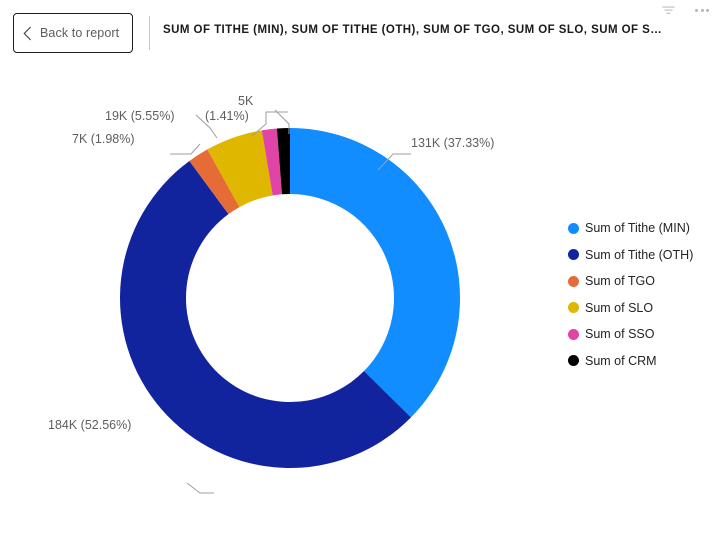 This screenshot has height=540, width=720. I want to click on toolbar-actions, so click(685, 10).